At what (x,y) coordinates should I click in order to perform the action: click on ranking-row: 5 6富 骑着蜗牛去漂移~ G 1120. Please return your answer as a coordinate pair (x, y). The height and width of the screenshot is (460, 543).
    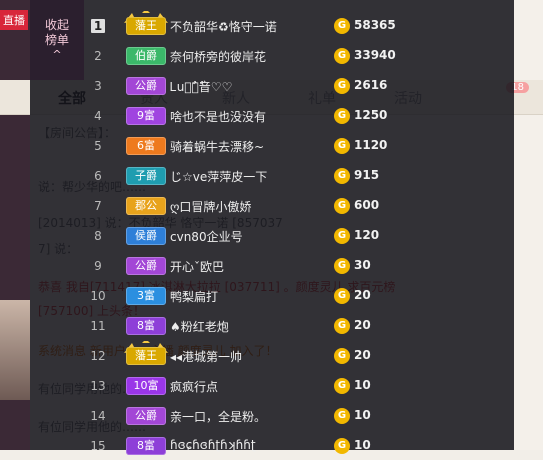
    Looking at the image, I should click on (301, 147).